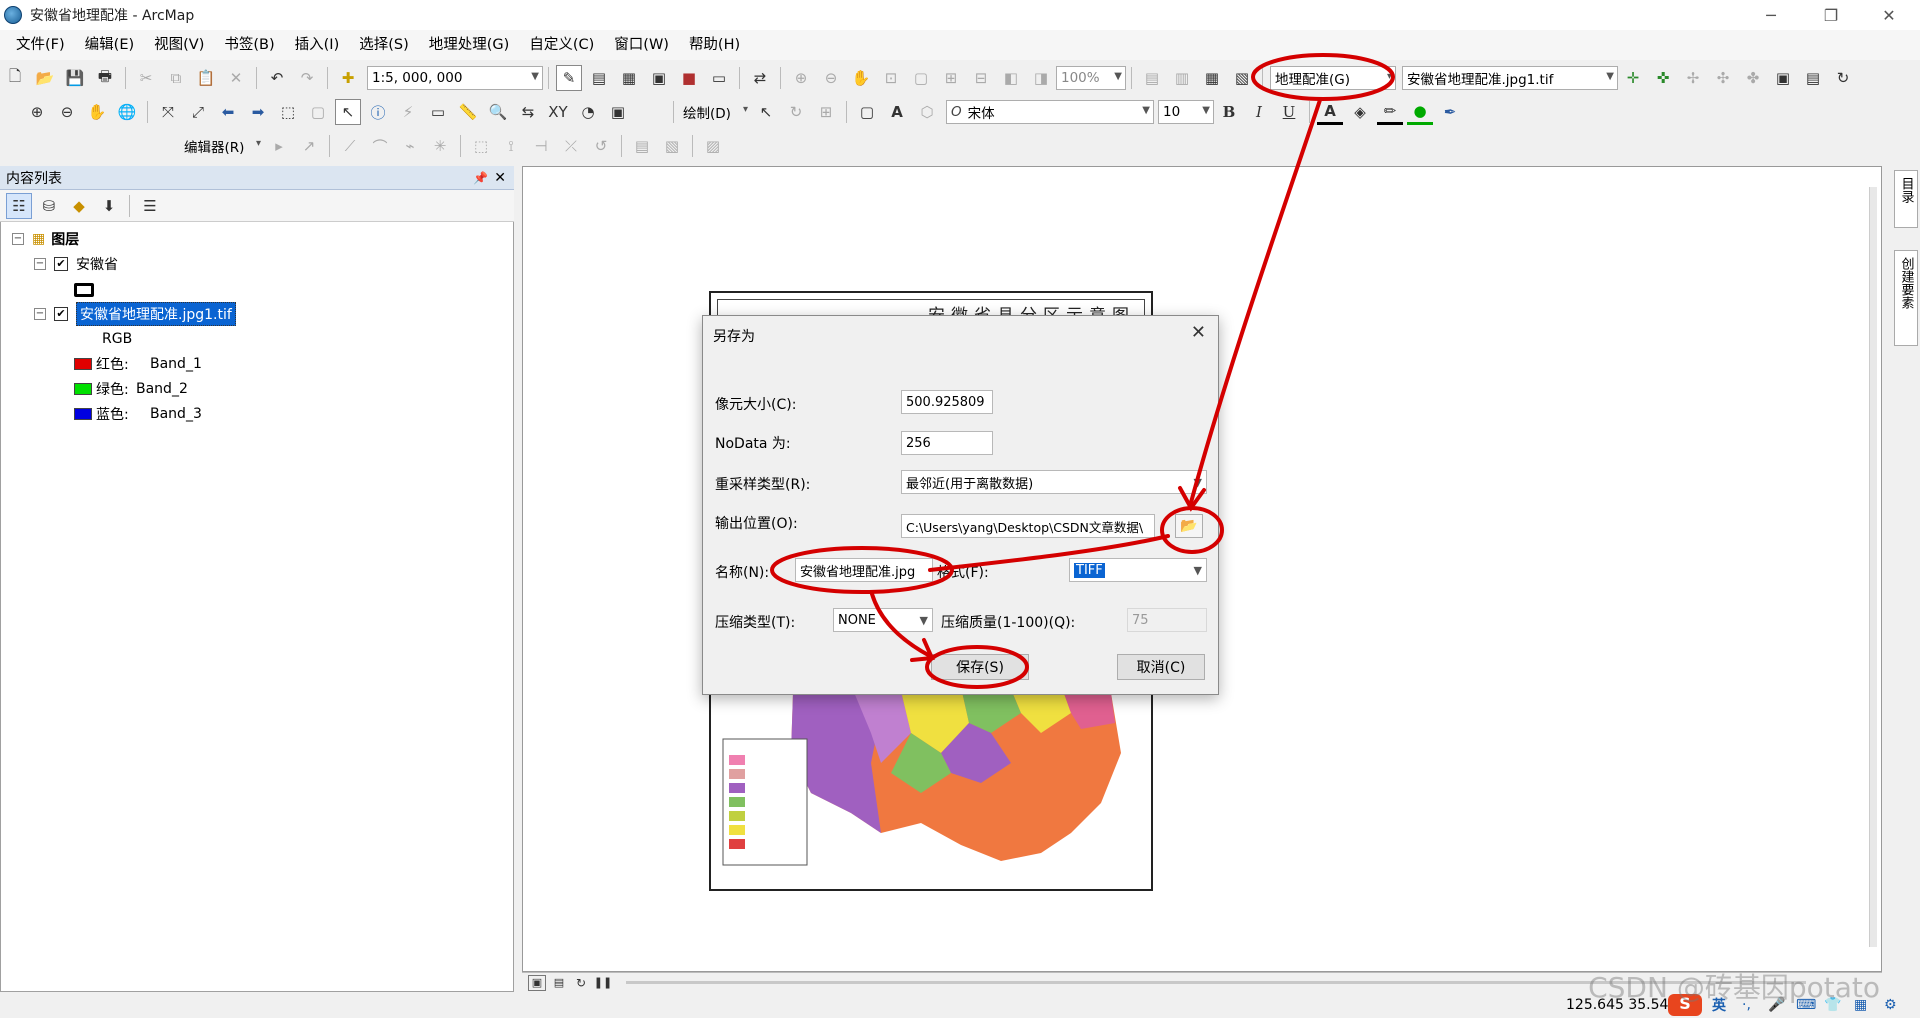 Image resolution: width=1920 pixels, height=1018 pixels. I want to click on html-popup-icon: ▭, so click(438, 112).